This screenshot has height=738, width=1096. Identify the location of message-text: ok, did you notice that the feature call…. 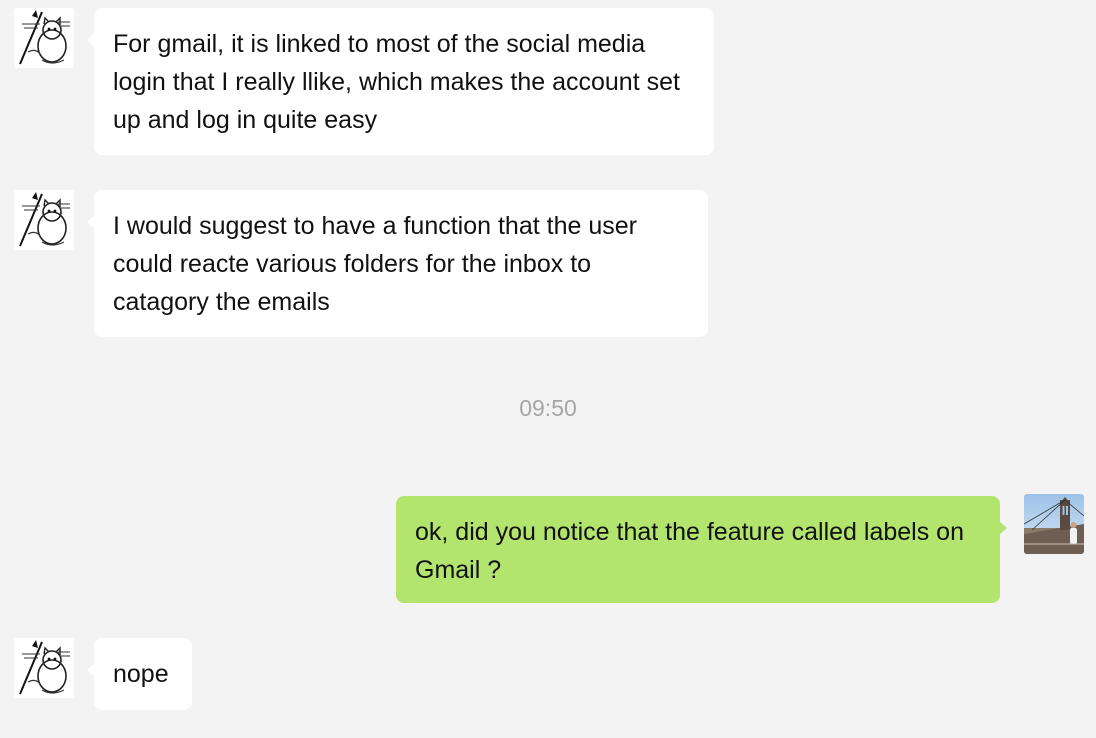
(689, 551).